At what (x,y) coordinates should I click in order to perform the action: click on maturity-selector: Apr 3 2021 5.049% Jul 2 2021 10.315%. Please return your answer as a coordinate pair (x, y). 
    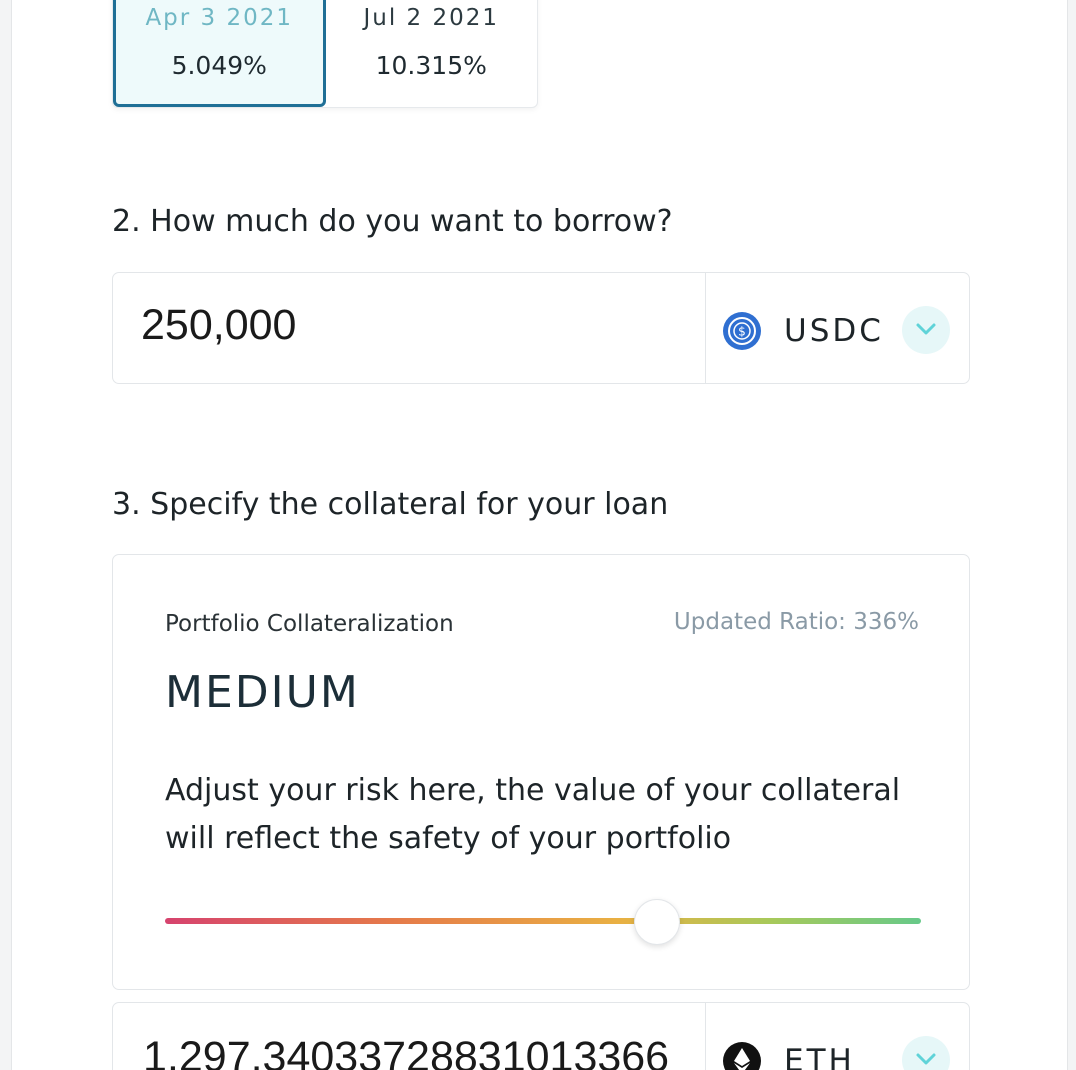
    Looking at the image, I should click on (325, 54).